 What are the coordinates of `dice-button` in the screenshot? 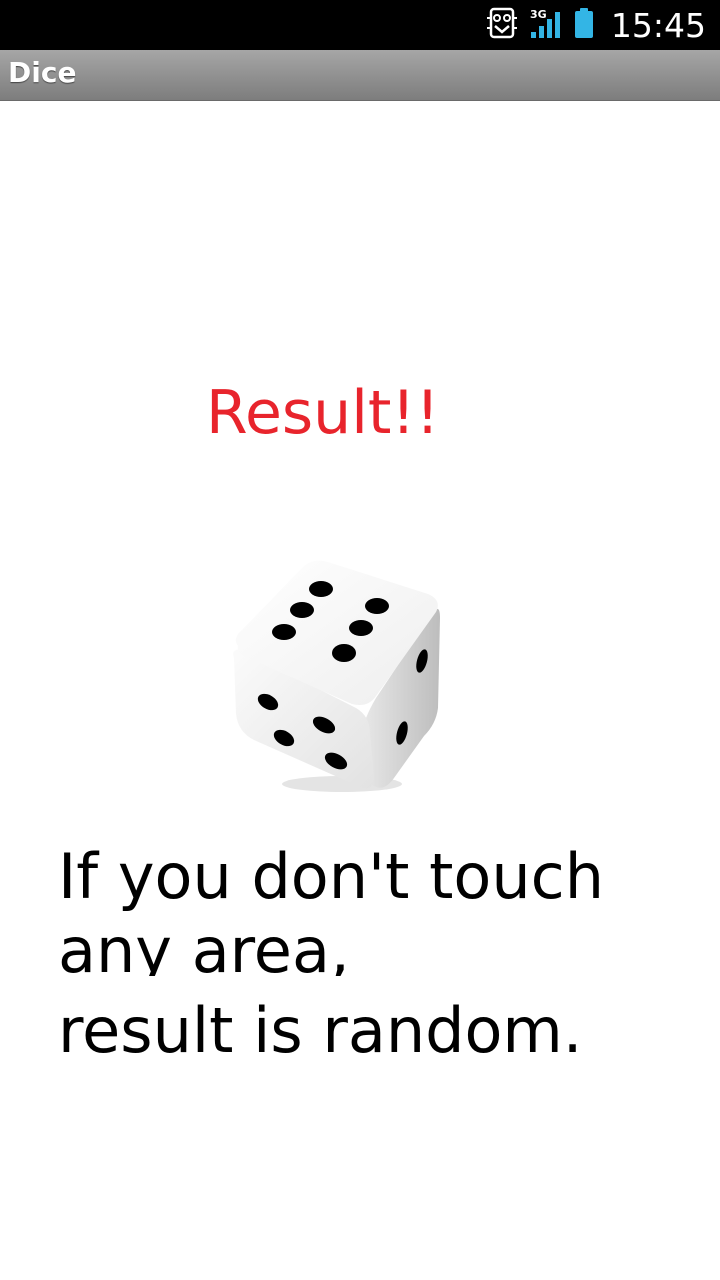 It's located at (334, 677).